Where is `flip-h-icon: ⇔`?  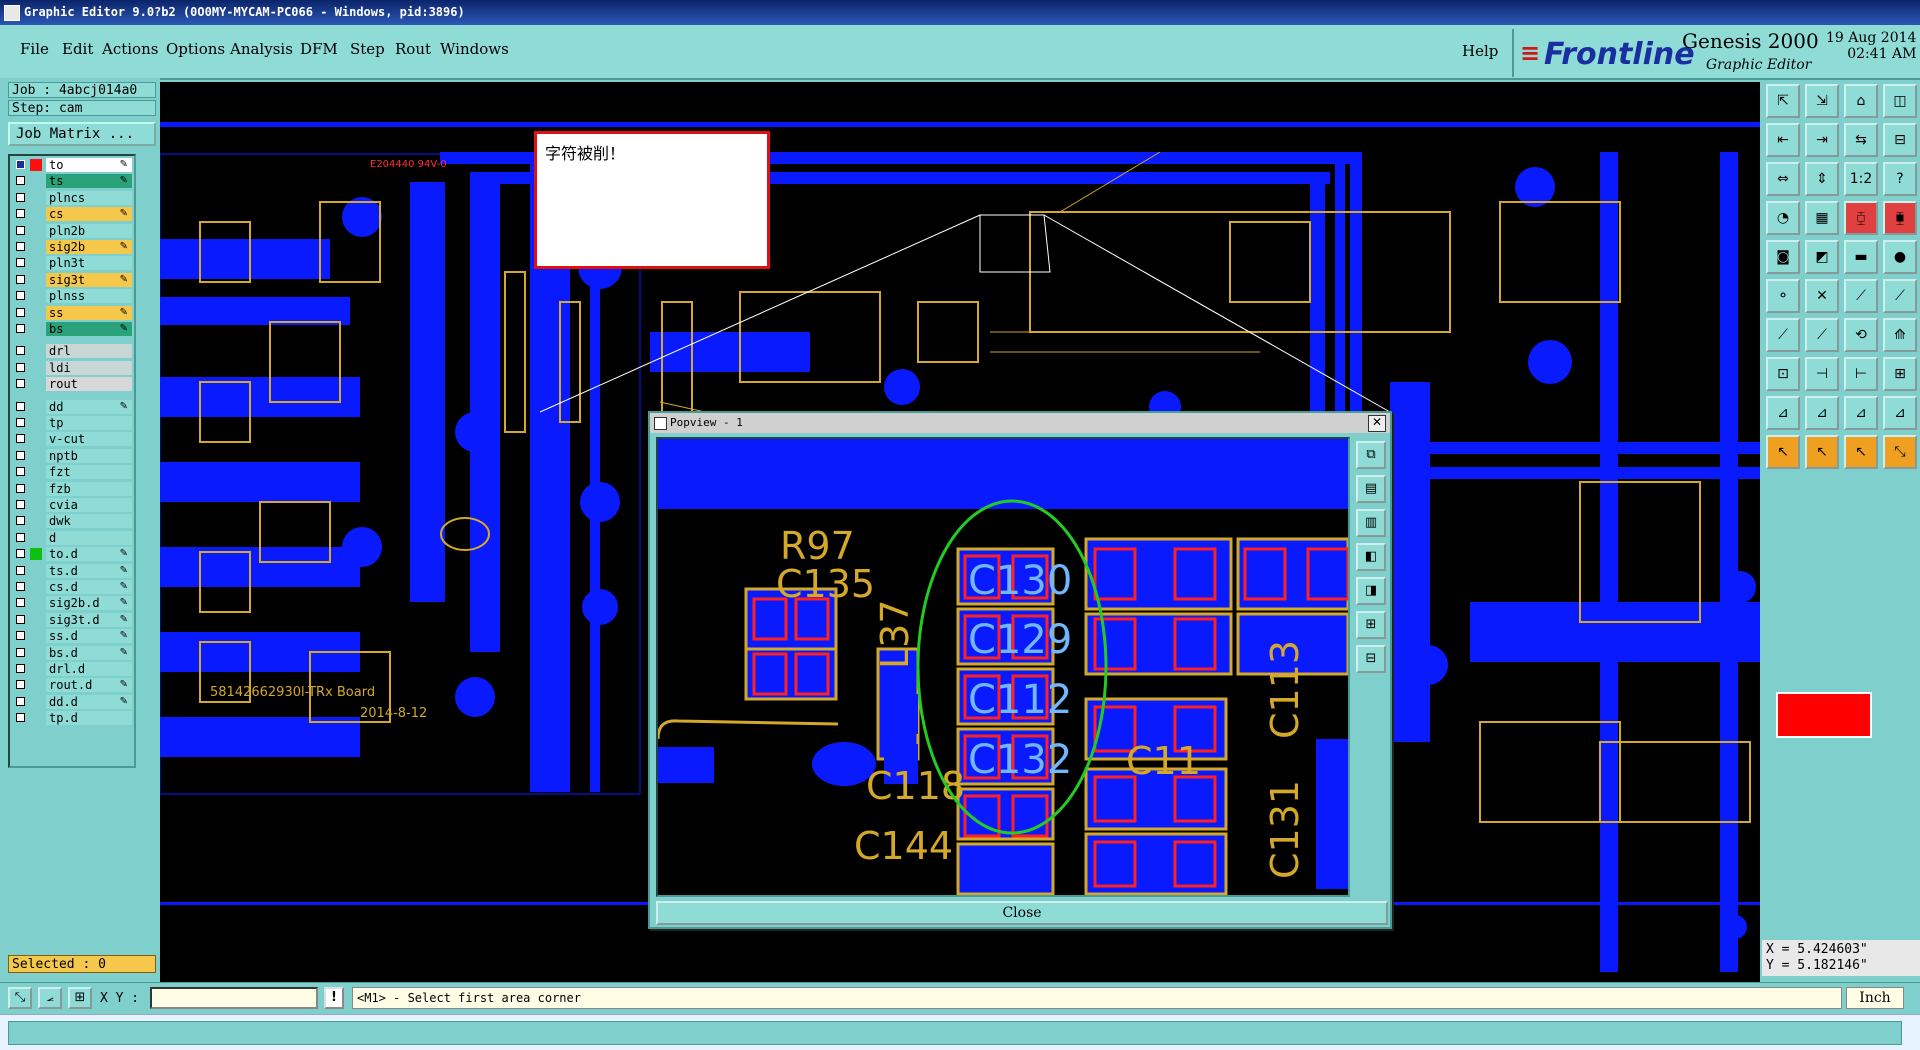 flip-h-icon: ⇔ is located at coordinates (1783, 179).